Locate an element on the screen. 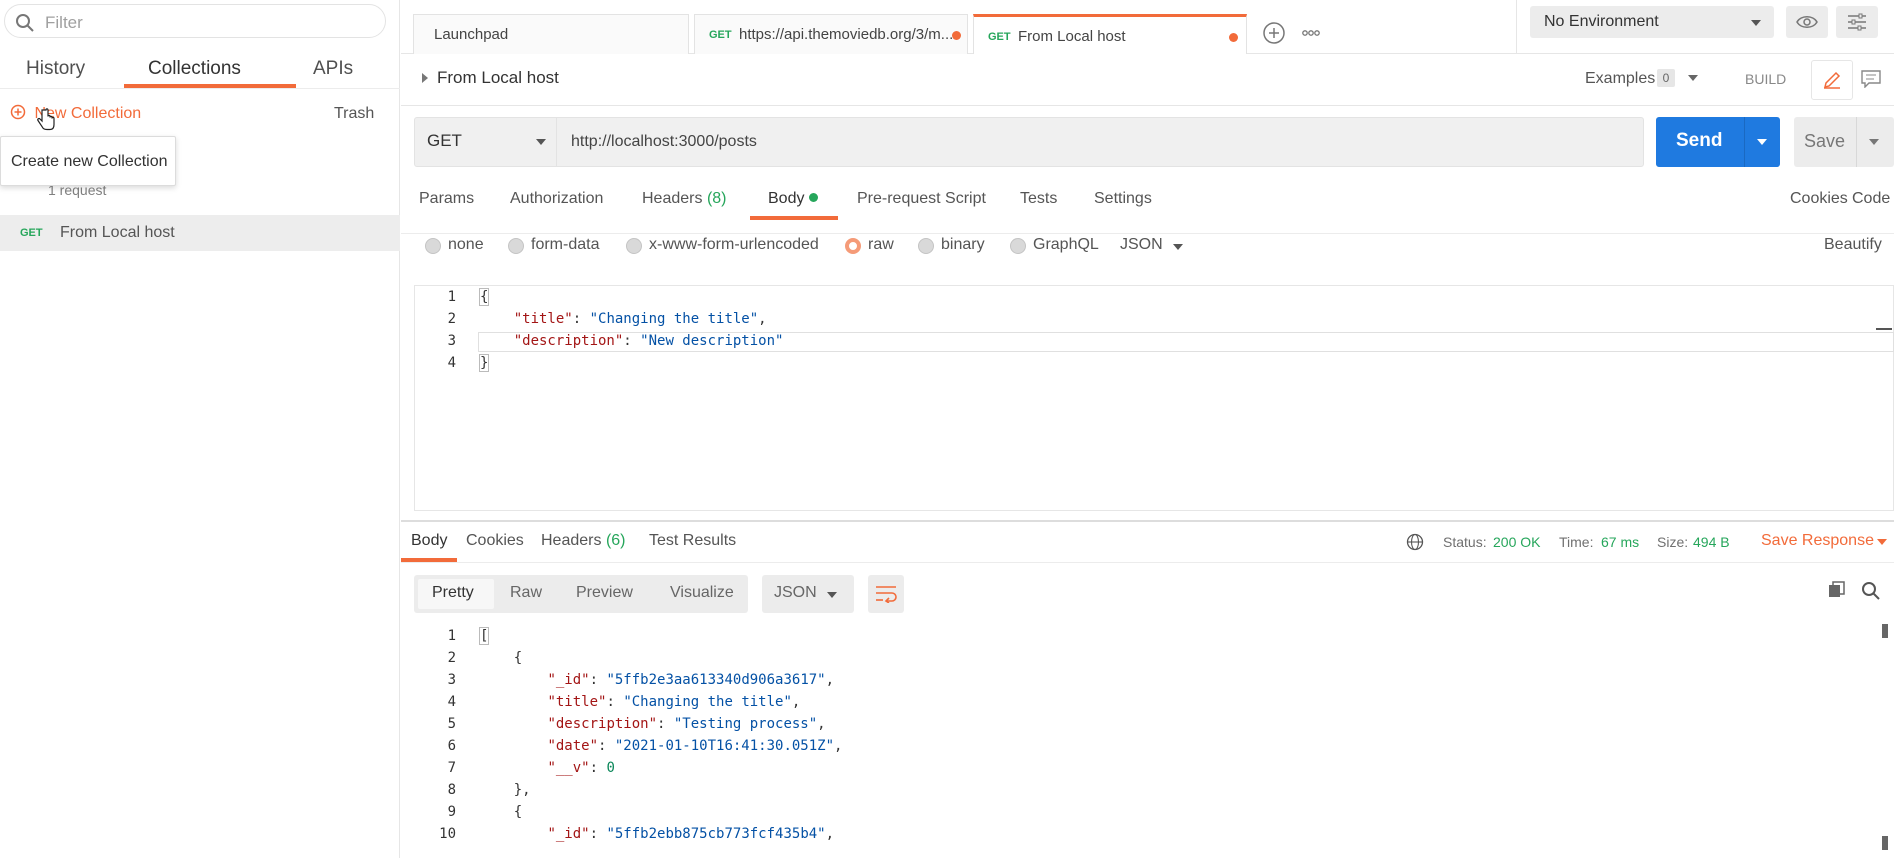 This screenshot has width=1894, height=858. examples-button: Examples is located at coordinates (1620, 79).